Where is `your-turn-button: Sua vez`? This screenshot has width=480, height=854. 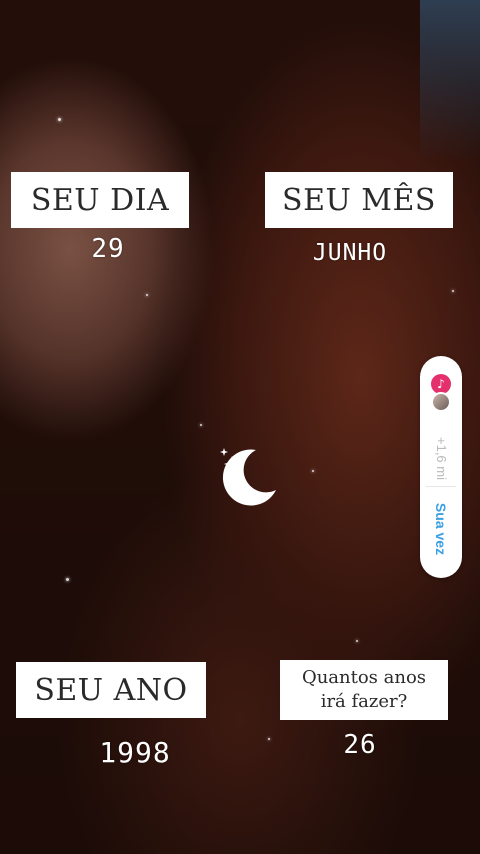
your-turn-button: Sua vez is located at coordinates (441, 529).